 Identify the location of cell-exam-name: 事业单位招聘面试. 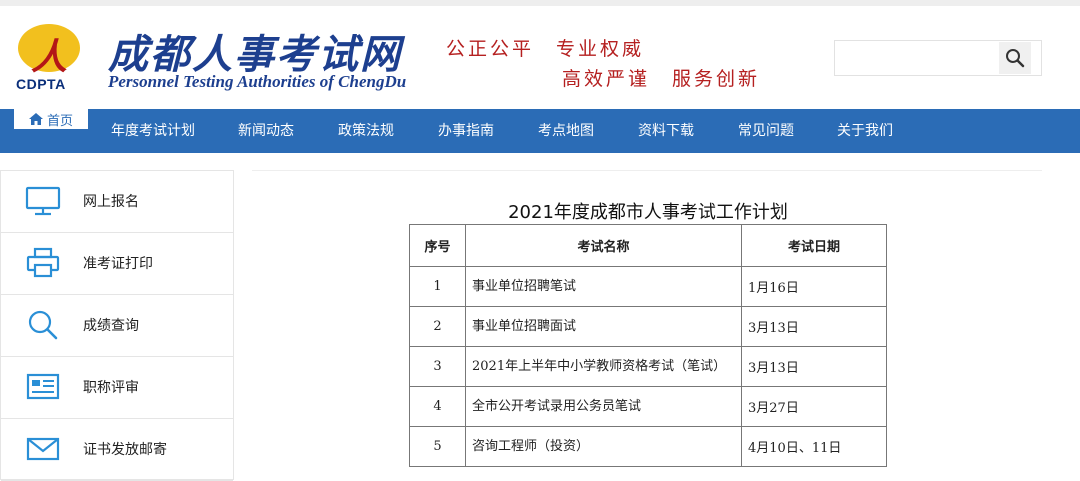
(603, 326).